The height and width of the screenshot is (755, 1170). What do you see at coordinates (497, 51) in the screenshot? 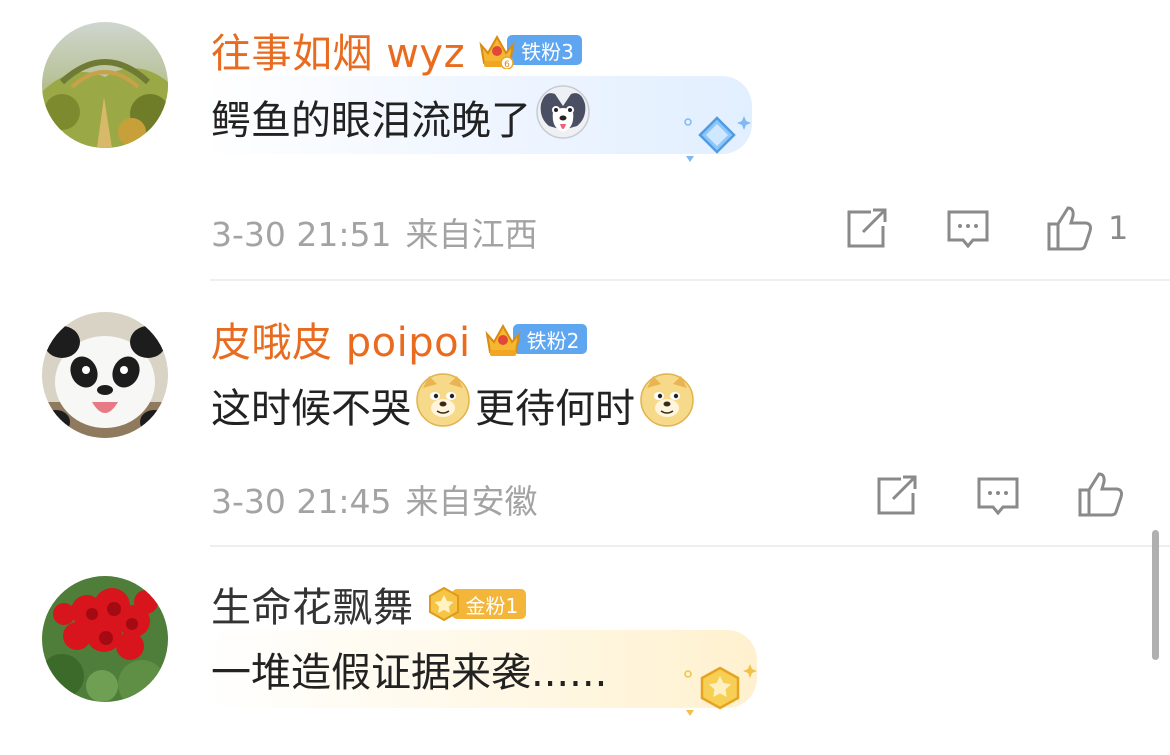
I see `crown-icon: 6` at bounding box center [497, 51].